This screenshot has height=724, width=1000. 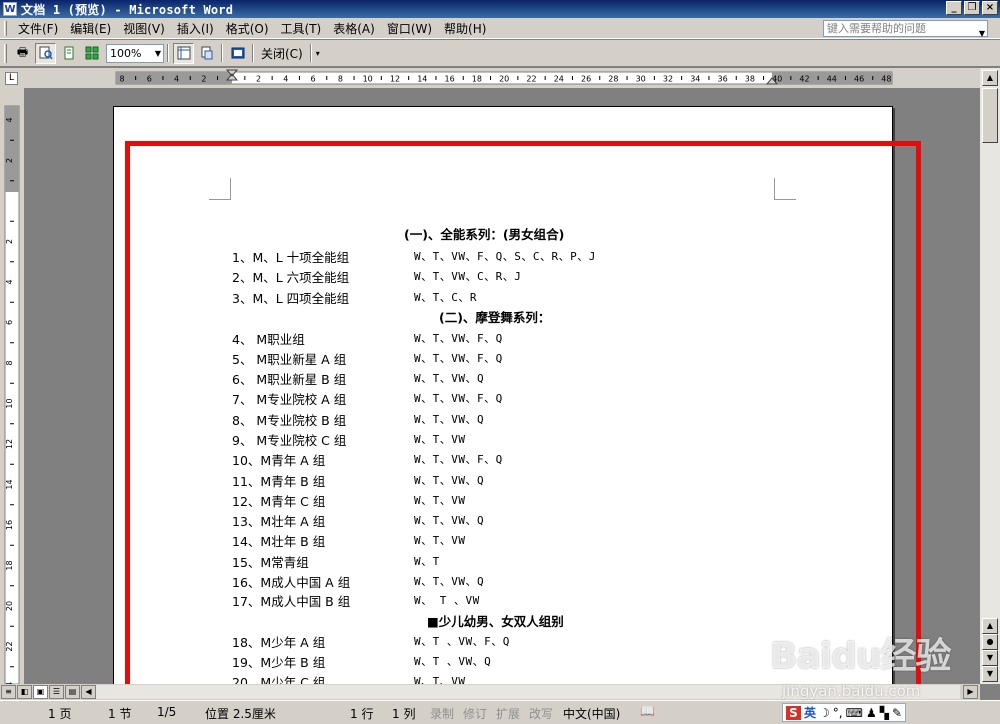 I want to click on menu-tools: 工具(T), so click(x=301, y=28).